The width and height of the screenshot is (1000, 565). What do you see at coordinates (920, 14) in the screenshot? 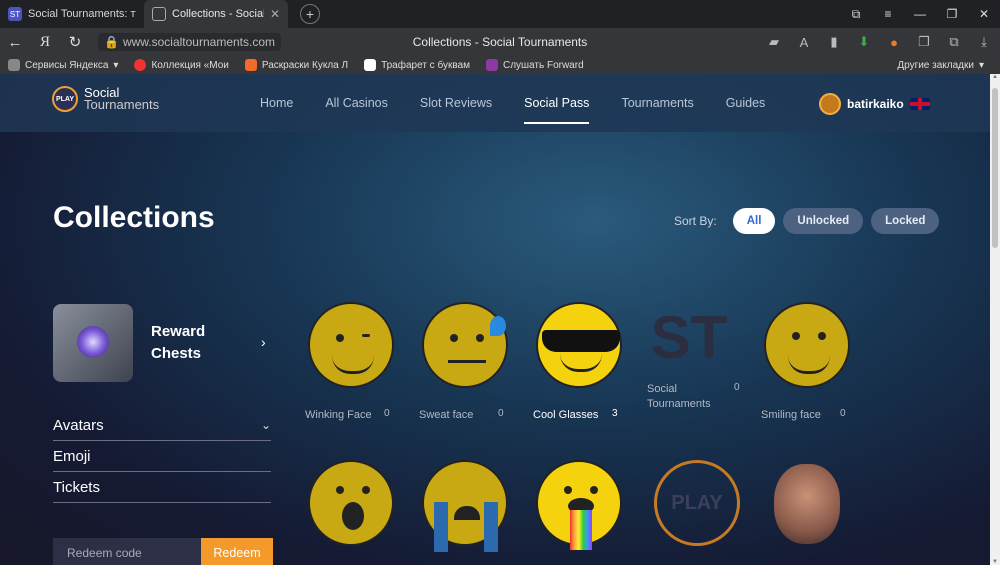
I see `minimize-icon: —` at bounding box center [920, 14].